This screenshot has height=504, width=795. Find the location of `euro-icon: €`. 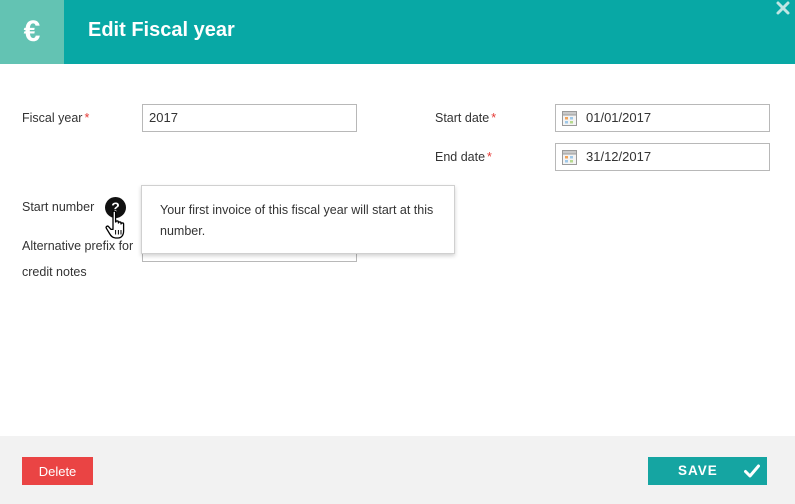

euro-icon: € is located at coordinates (32, 31).